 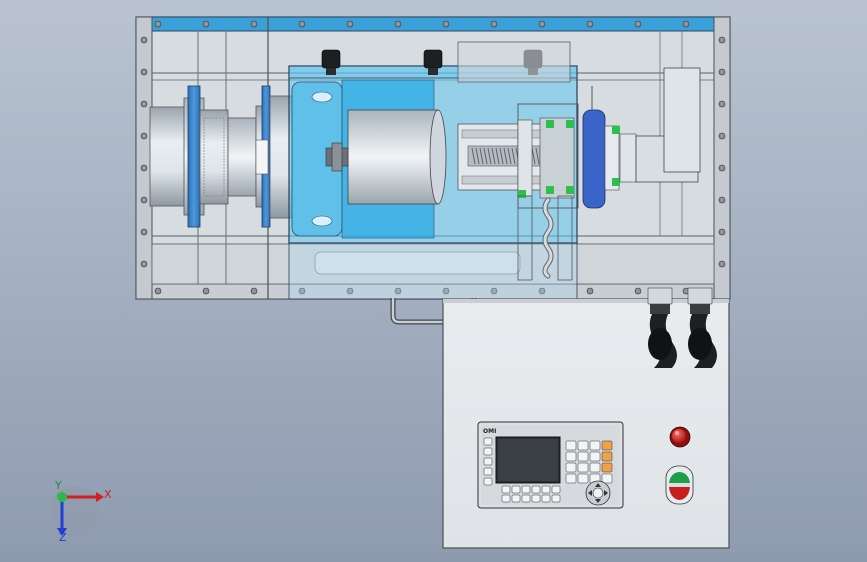 I want to click on hmi-panel, so click(x=550, y=465).